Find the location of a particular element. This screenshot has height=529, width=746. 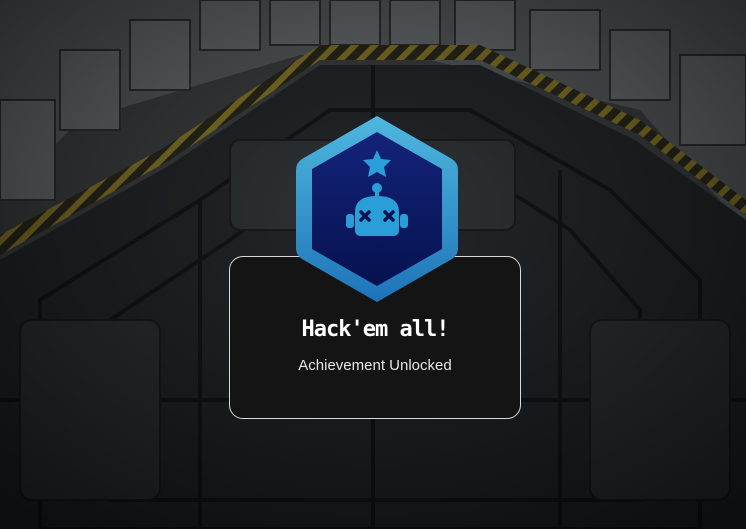

achievement-badge is located at coordinates (377, 209).